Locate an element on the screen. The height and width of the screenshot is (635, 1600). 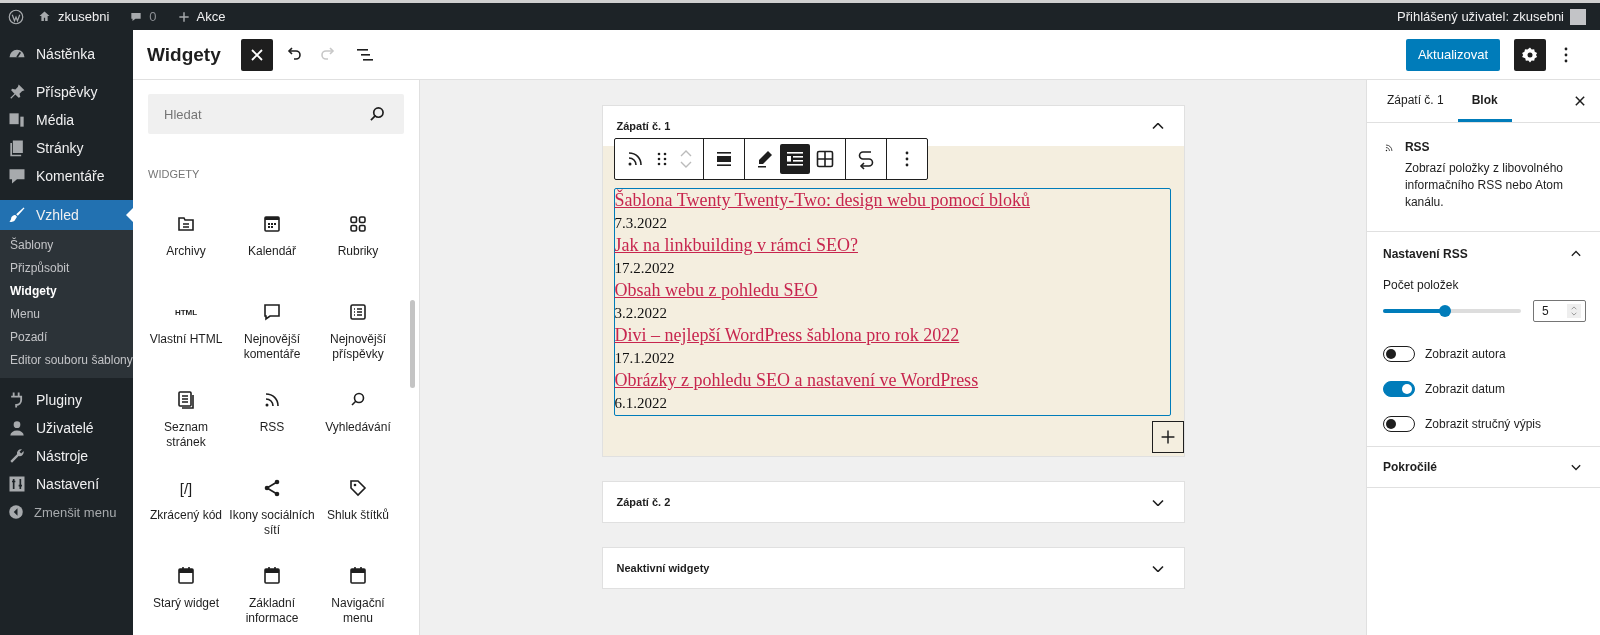
sidebar-link: Pluginy is located at coordinates (66, 400).